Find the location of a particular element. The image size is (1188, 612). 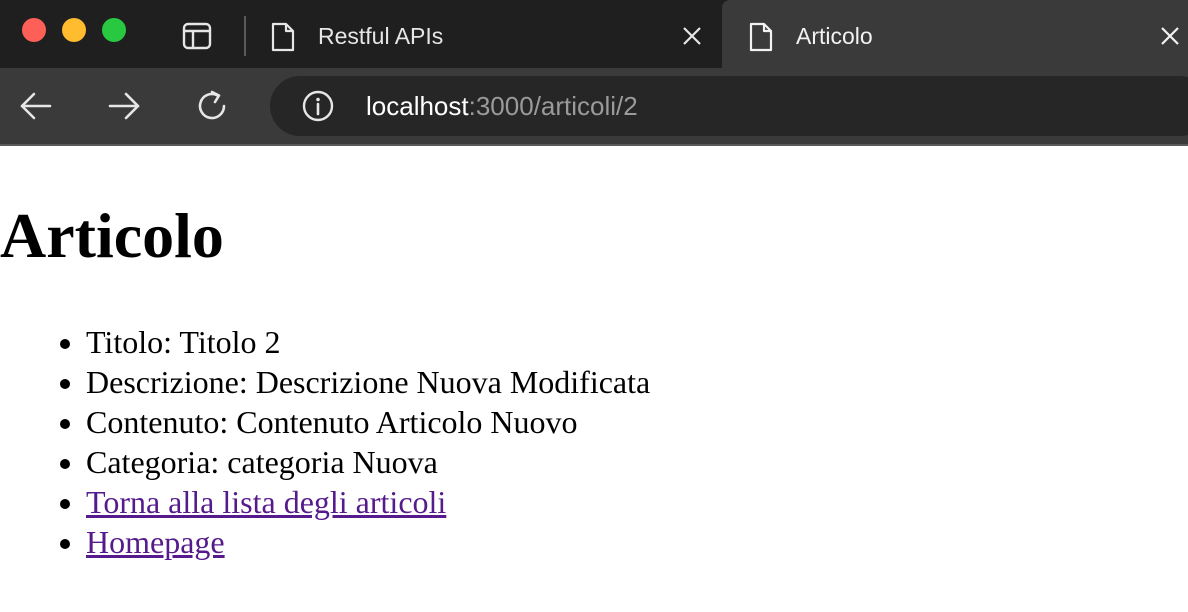

url-host: localhost is located at coordinates (417, 106).